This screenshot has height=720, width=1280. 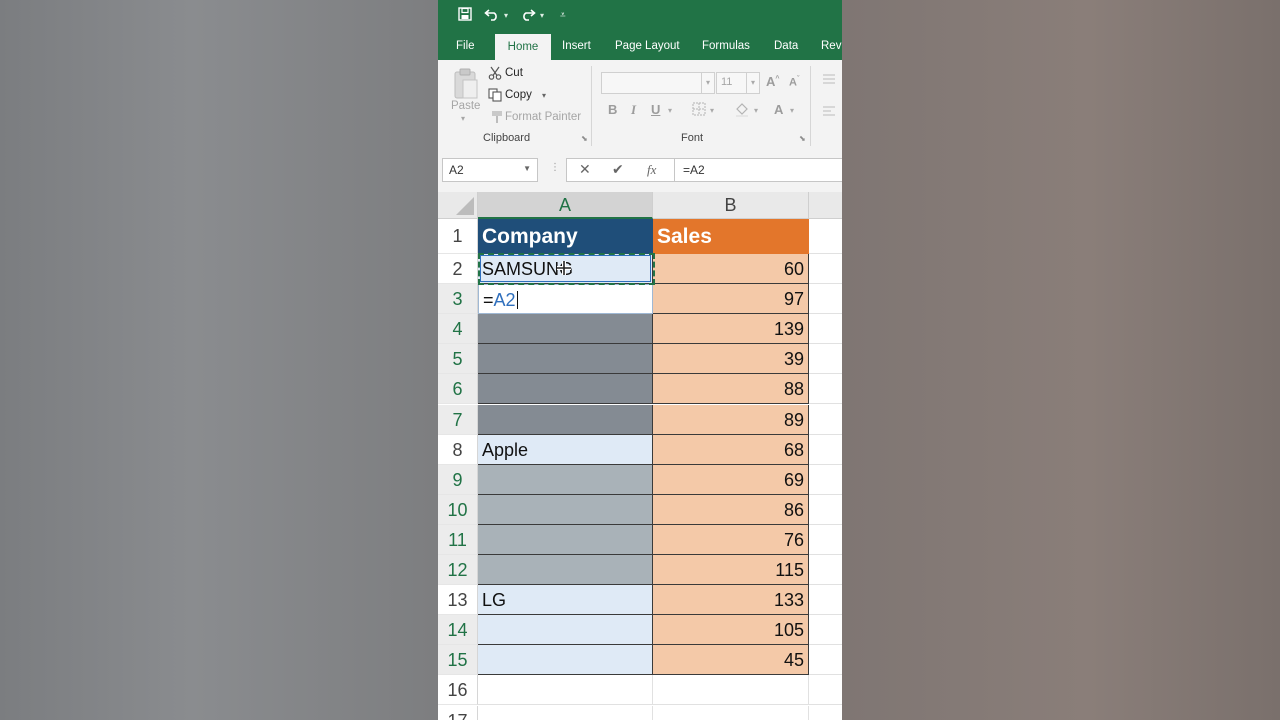 I want to click on row-header: 15, so click(x=458, y=660).